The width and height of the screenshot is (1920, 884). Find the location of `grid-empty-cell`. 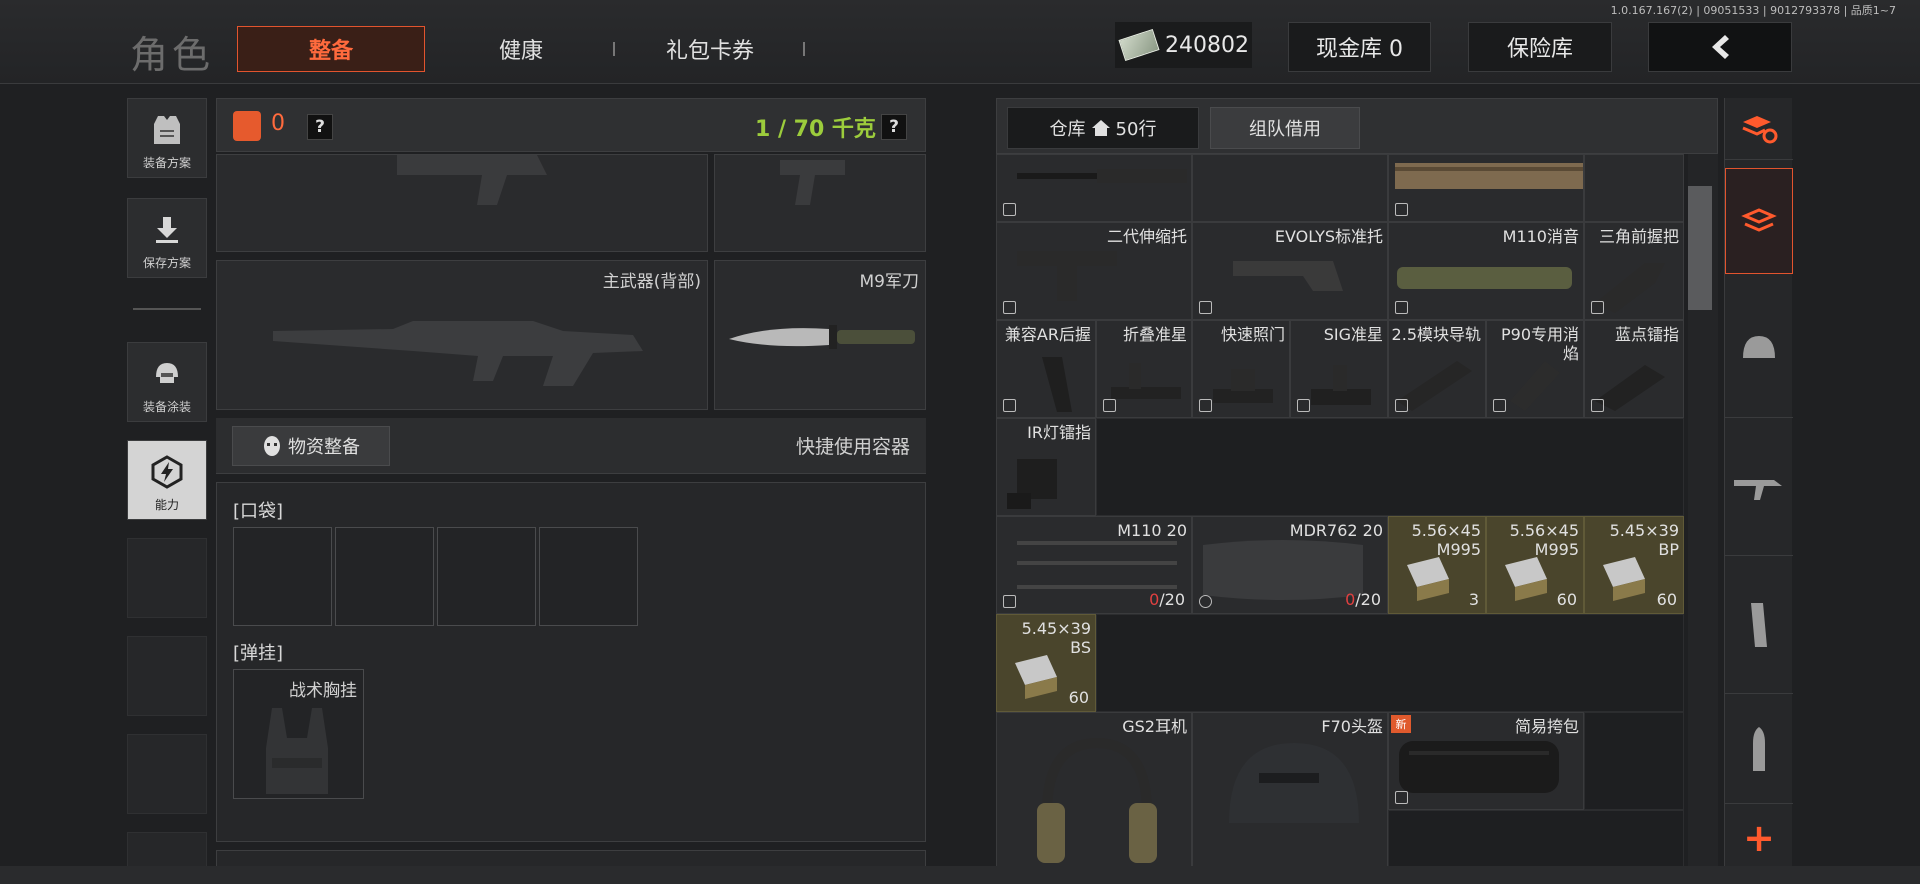

grid-empty-cell is located at coordinates (1634, 761).